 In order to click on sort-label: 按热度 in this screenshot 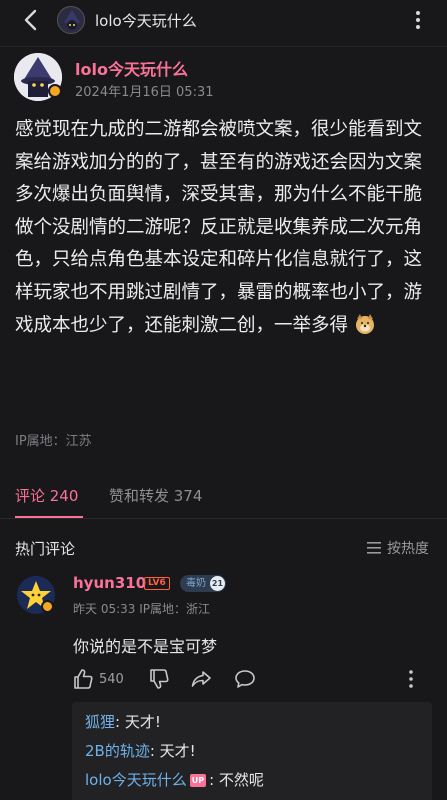, I will do `click(408, 549)`.